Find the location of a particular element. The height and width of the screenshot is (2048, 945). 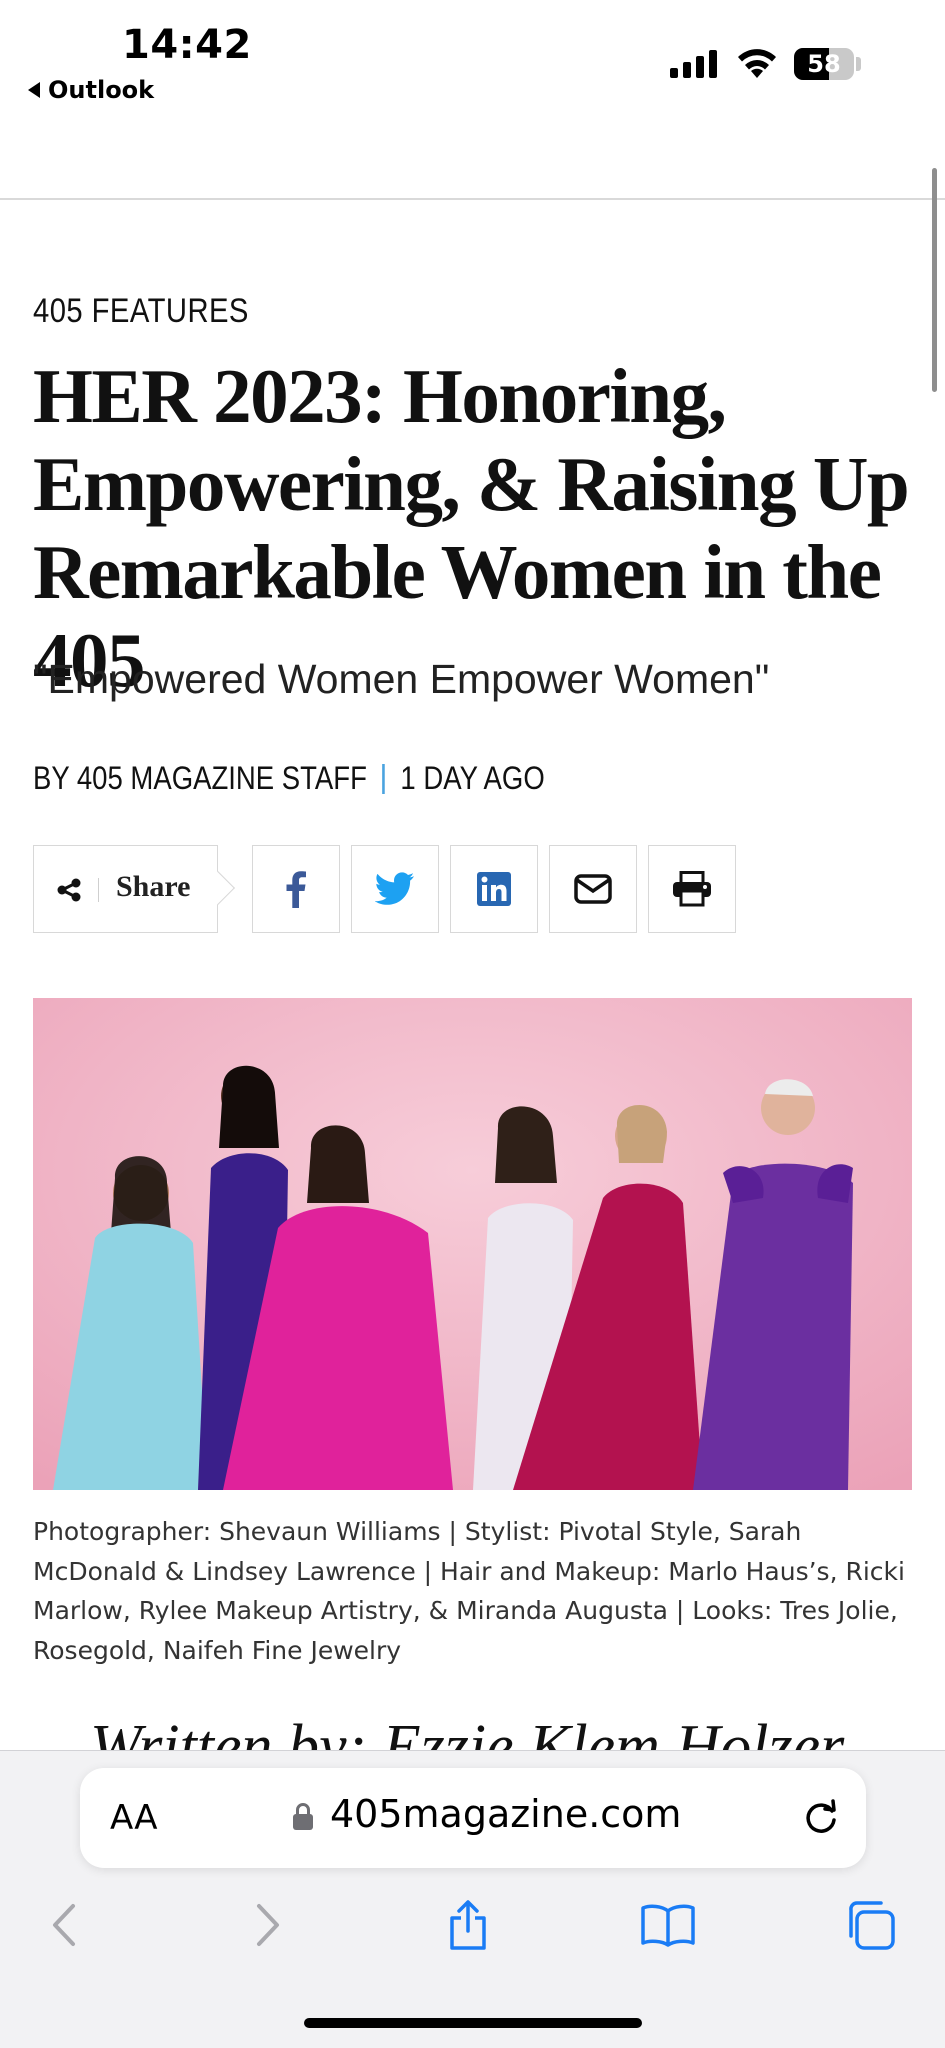

status-time: 14:42 is located at coordinates (187, 45).